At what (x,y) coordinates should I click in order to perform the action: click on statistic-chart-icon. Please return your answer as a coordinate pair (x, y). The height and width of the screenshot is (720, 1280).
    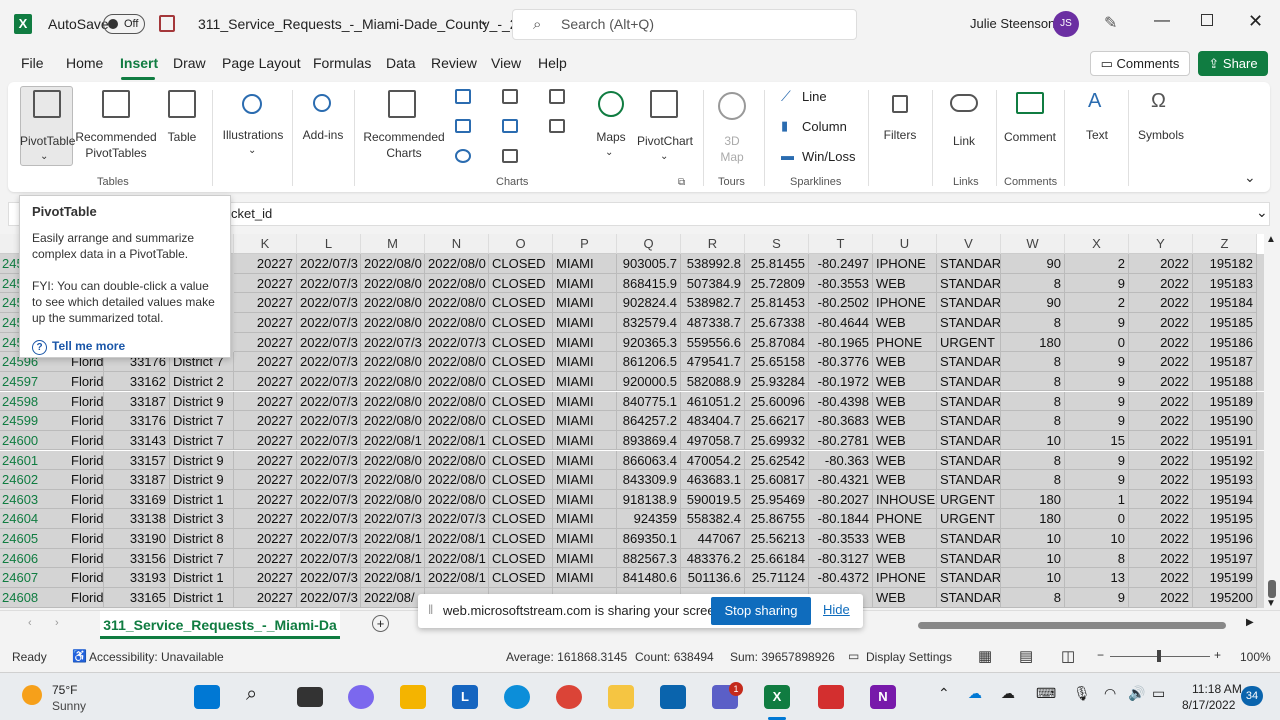
    Looking at the image, I should click on (510, 126).